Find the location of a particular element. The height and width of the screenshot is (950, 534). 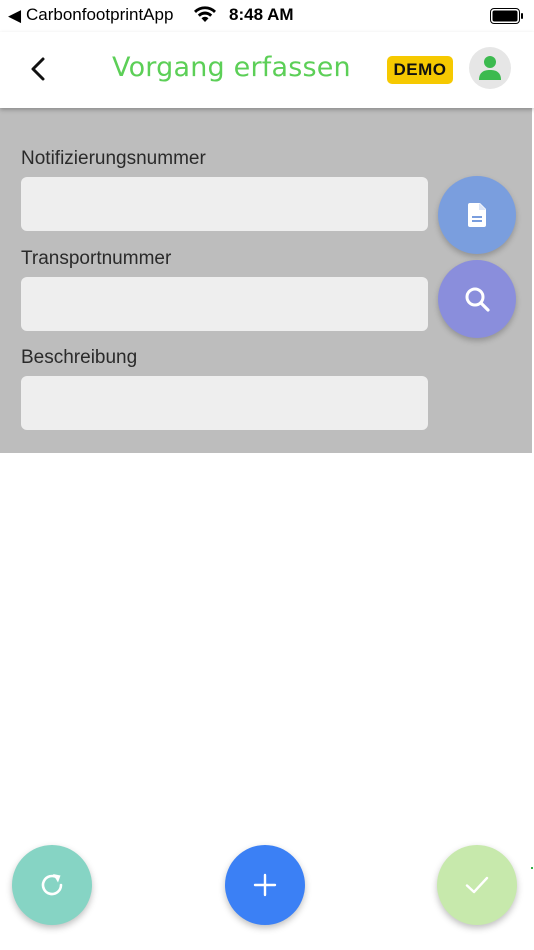

confirm-button is located at coordinates (477, 885).